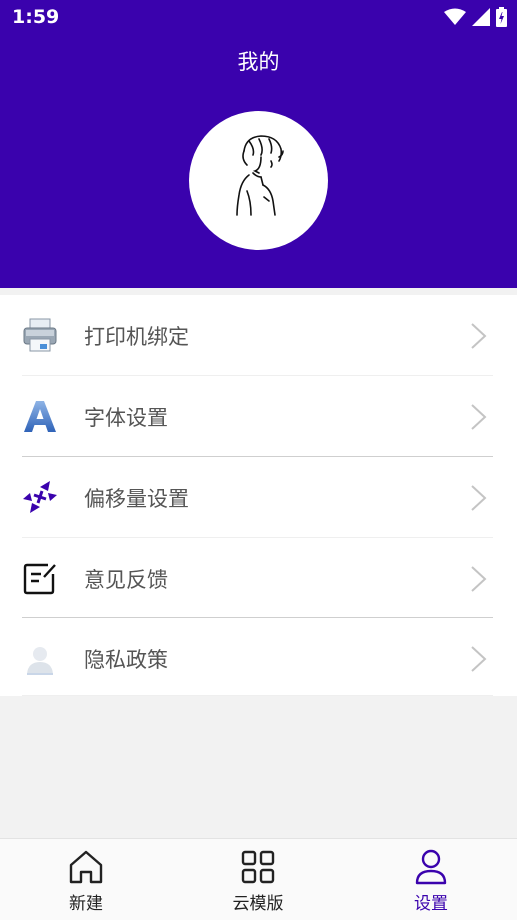 Image resolution: width=517 pixels, height=920 pixels. What do you see at coordinates (258, 658) in the screenshot?
I see `menu-item-privacy-policy: 隐私政策` at bounding box center [258, 658].